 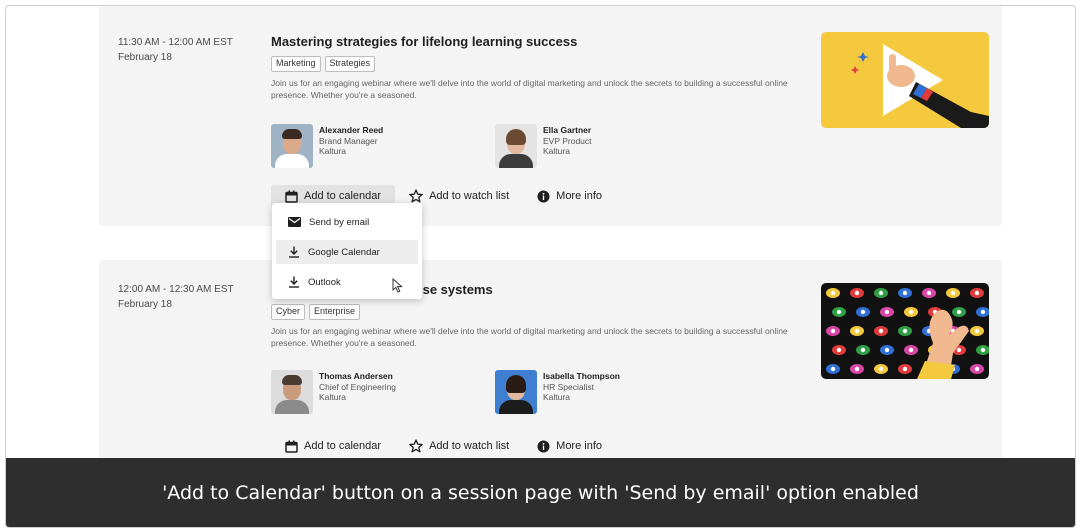 I want to click on add-to-calendar-menu: Send by email Google Calendar Outlook, so click(x=347, y=251).